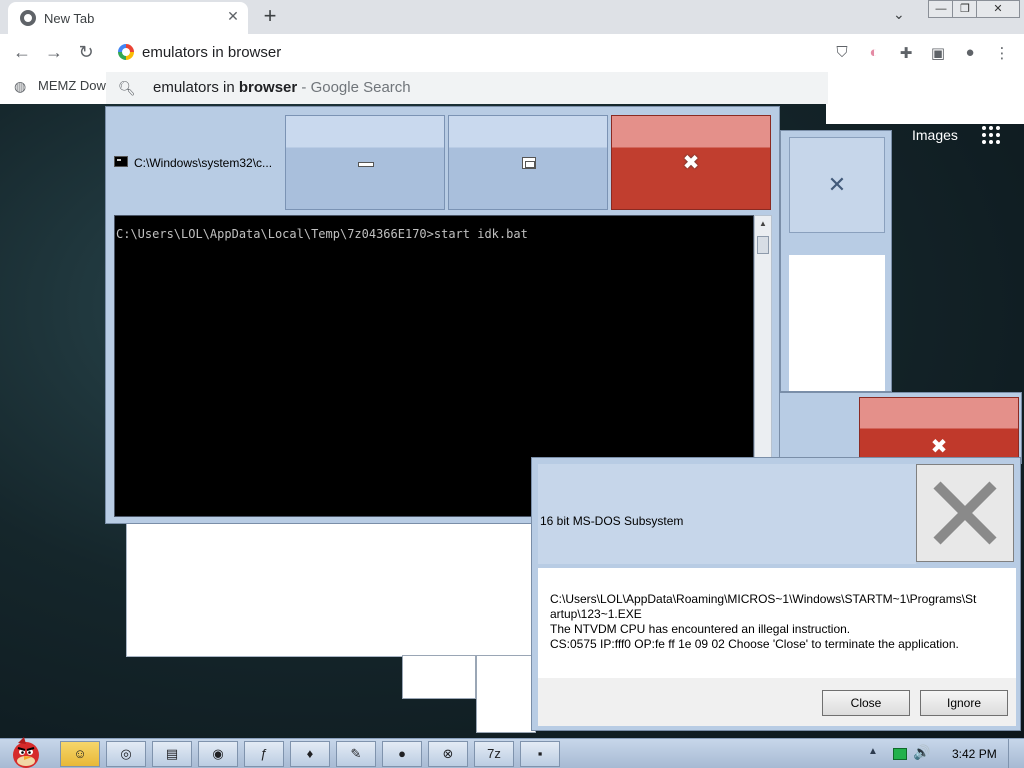  What do you see at coordinates (80, 754) in the screenshot?
I see `explorer-folder-icon: ☺` at bounding box center [80, 754].